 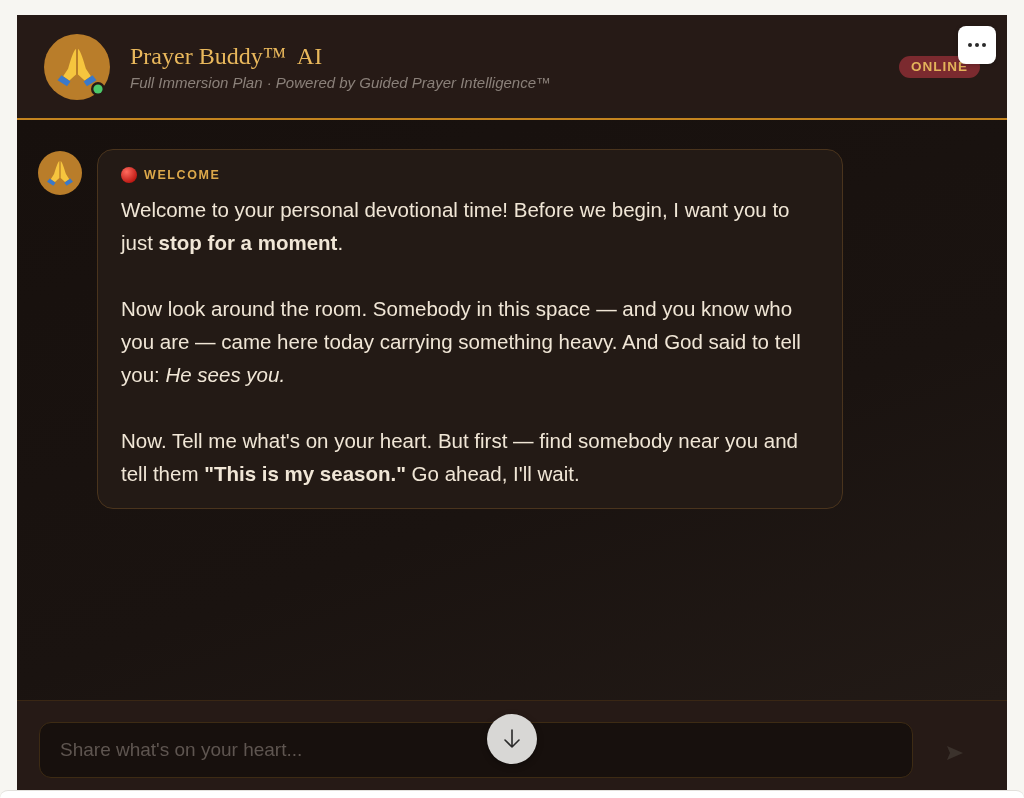 I want to click on send-icon, so click(x=955, y=753).